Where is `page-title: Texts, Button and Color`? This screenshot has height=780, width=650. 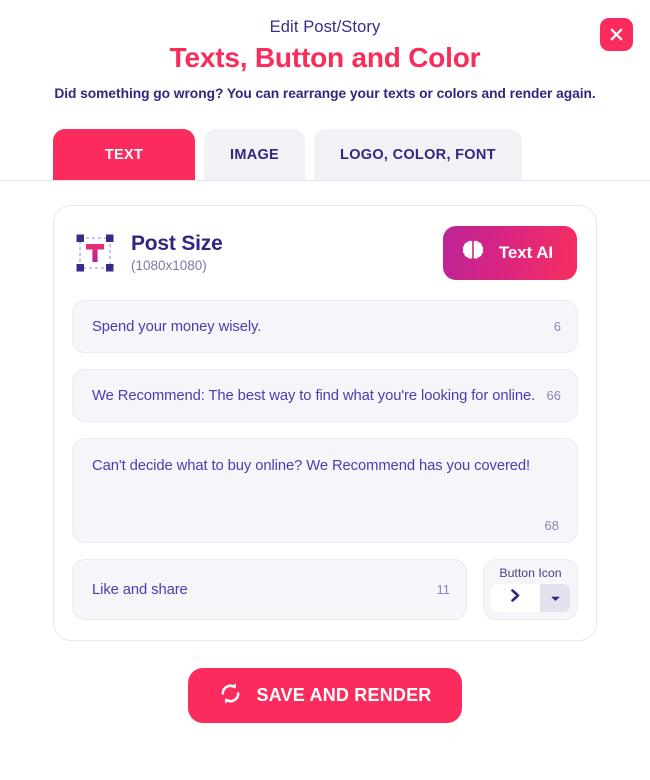
page-title: Texts, Button and Color is located at coordinates (325, 57).